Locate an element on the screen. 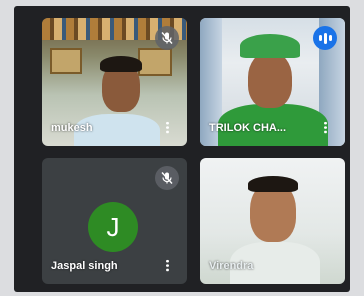 This screenshot has height=296, width=364. person-face is located at coordinates (270, 80).